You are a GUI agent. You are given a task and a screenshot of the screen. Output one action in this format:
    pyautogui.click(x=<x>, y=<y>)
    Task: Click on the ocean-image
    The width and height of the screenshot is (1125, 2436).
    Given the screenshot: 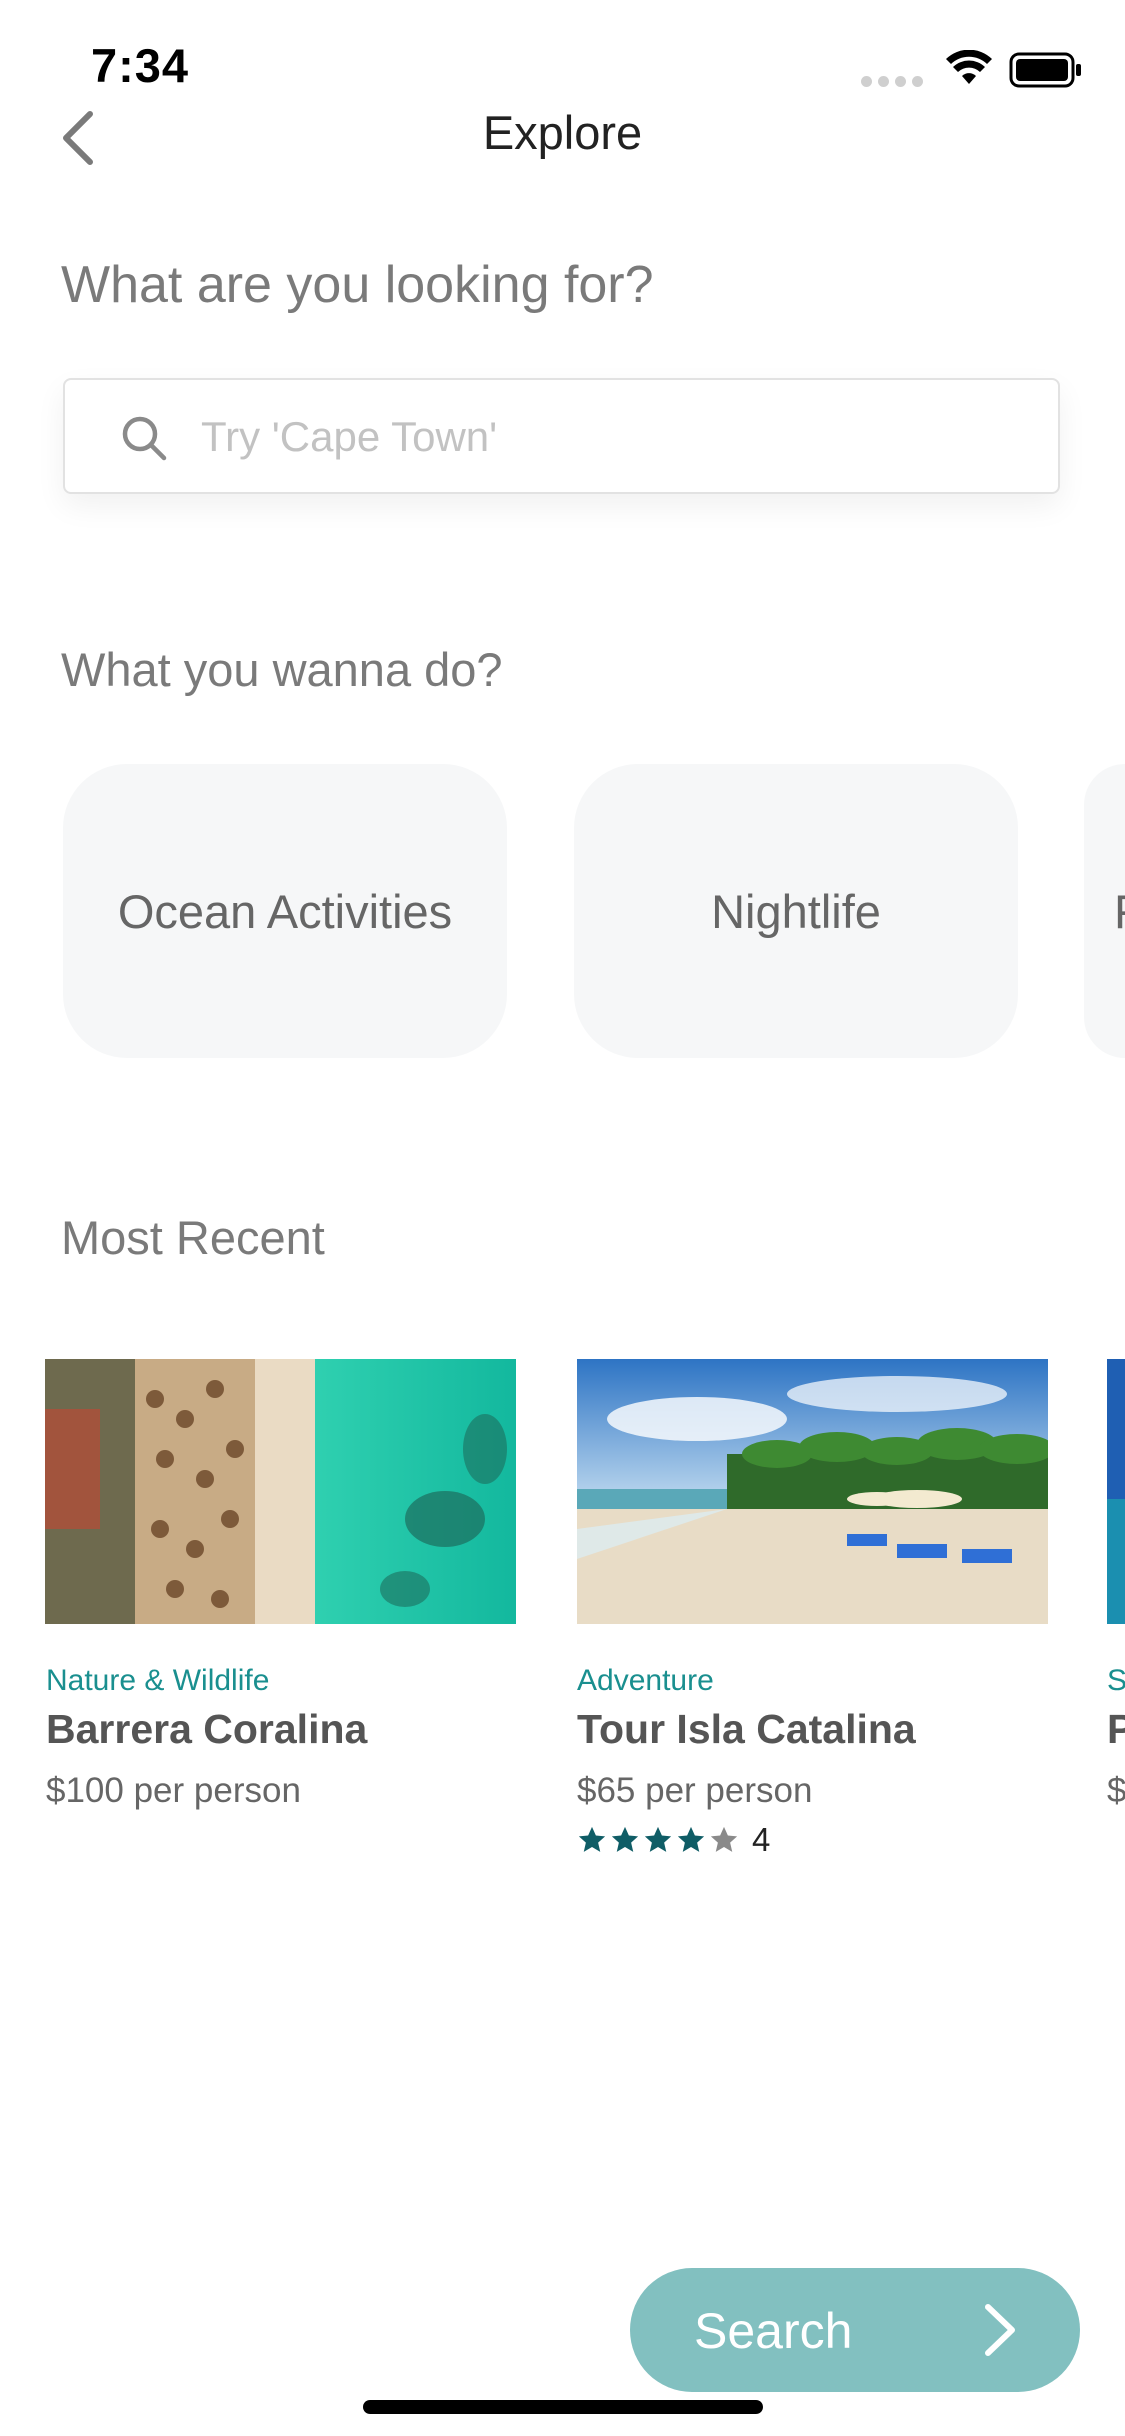 What is the action you would take?
    pyautogui.click(x=1116, y=1491)
    